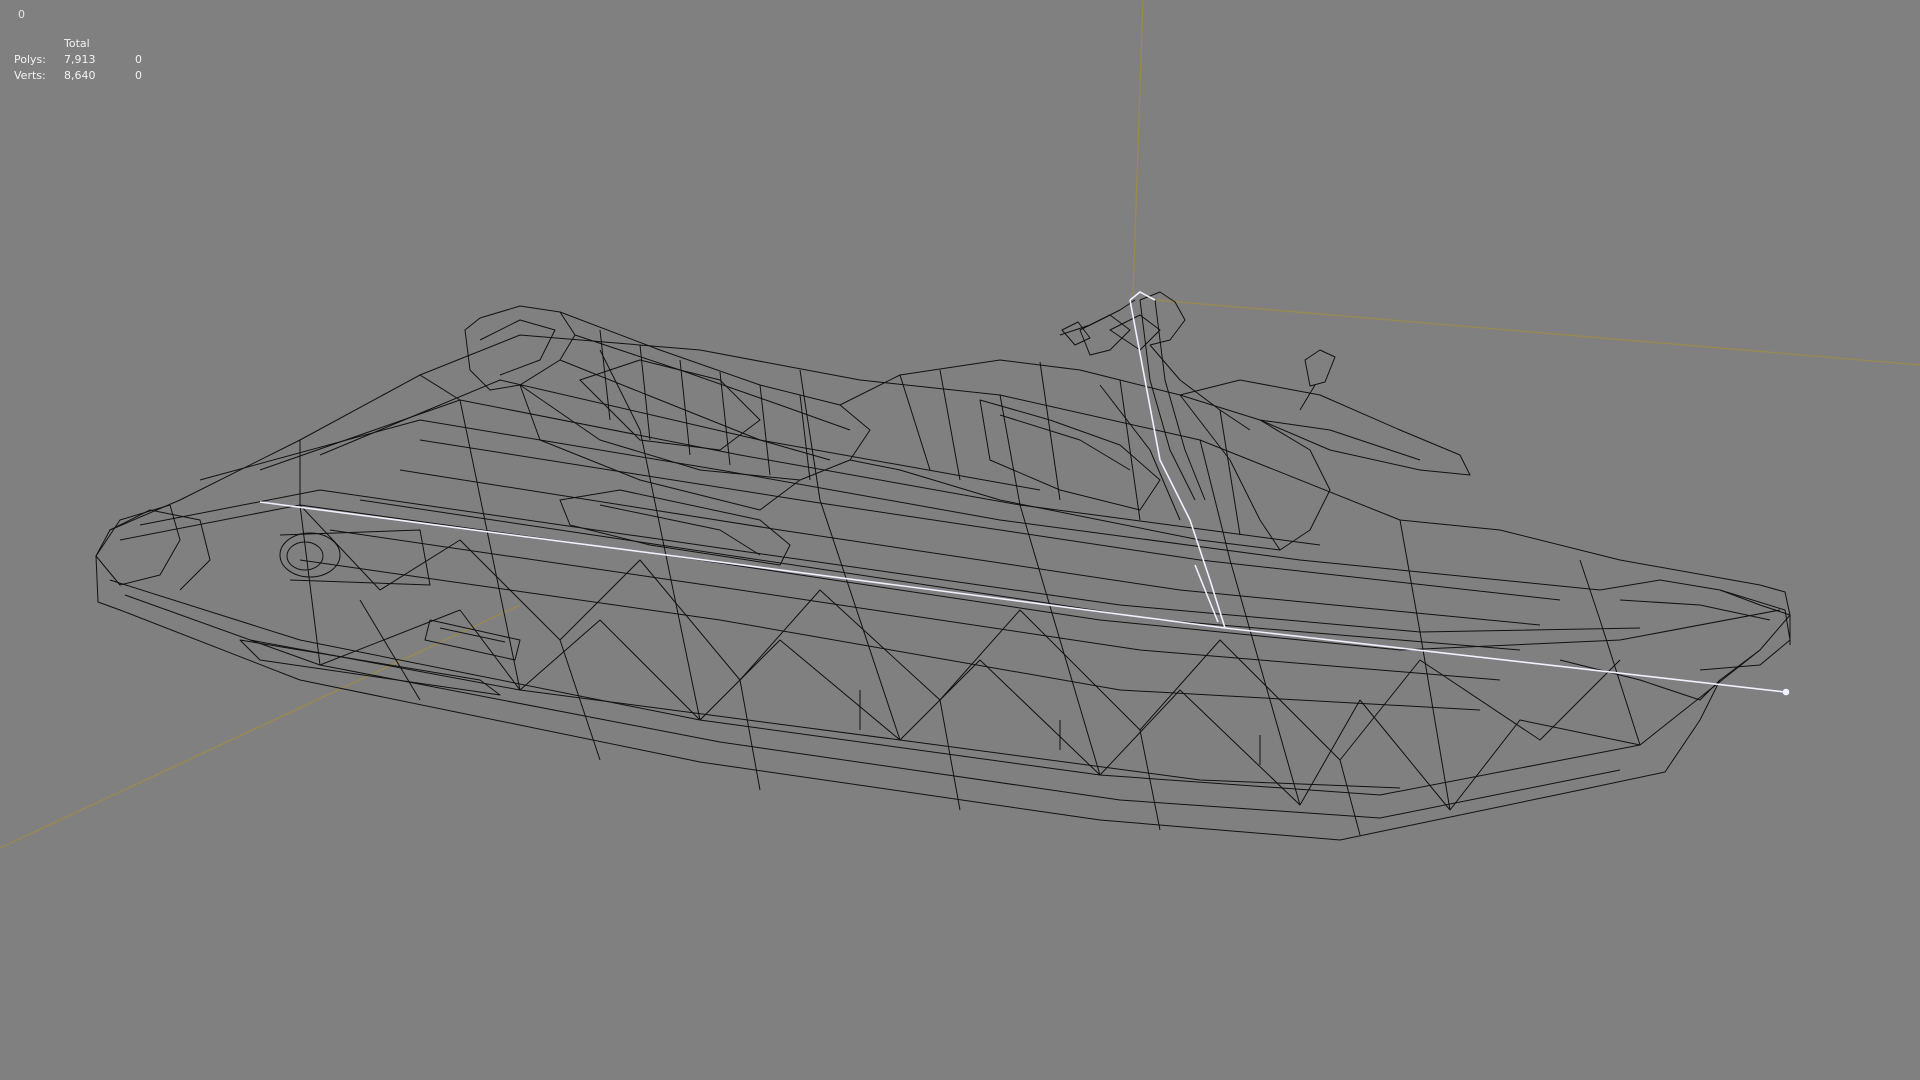 Image resolution: width=1920 pixels, height=1080 pixels. I want to click on stats-row-polys: Polys: 7,913 0, so click(78, 59).